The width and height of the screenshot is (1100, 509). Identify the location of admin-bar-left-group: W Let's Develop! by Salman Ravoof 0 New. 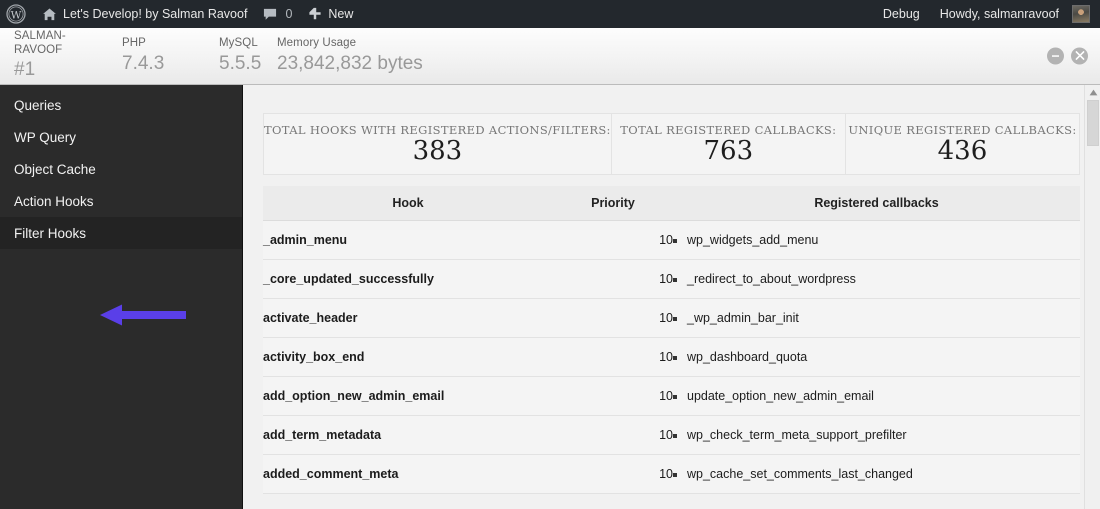
(180, 14).